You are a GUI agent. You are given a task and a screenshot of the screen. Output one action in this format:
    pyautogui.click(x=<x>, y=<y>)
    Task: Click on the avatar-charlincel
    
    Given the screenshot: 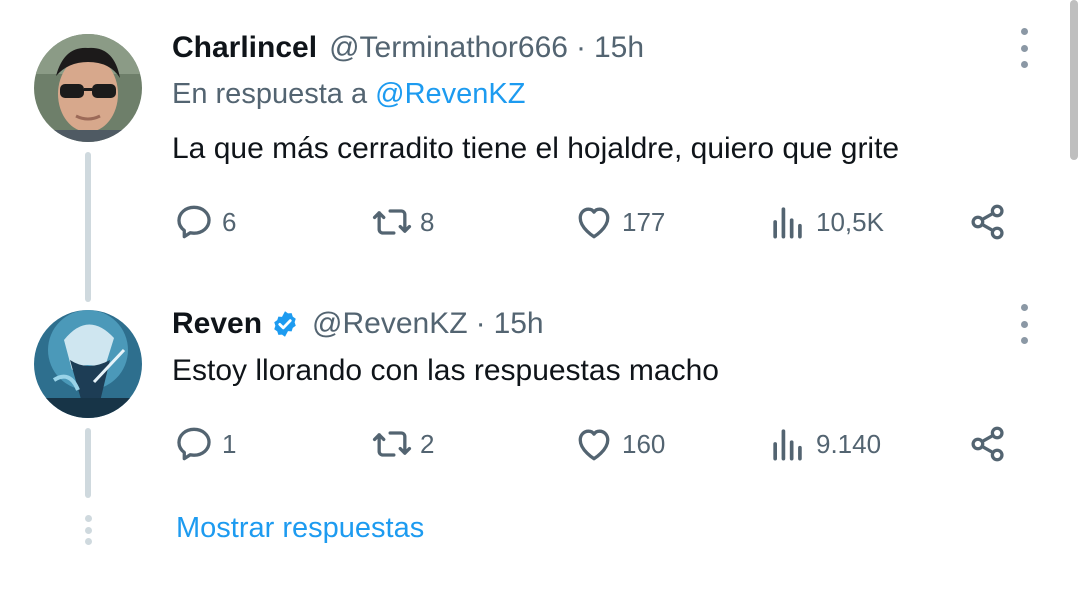 What is the action you would take?
    pyautogui.click(x=88, y=88)
    